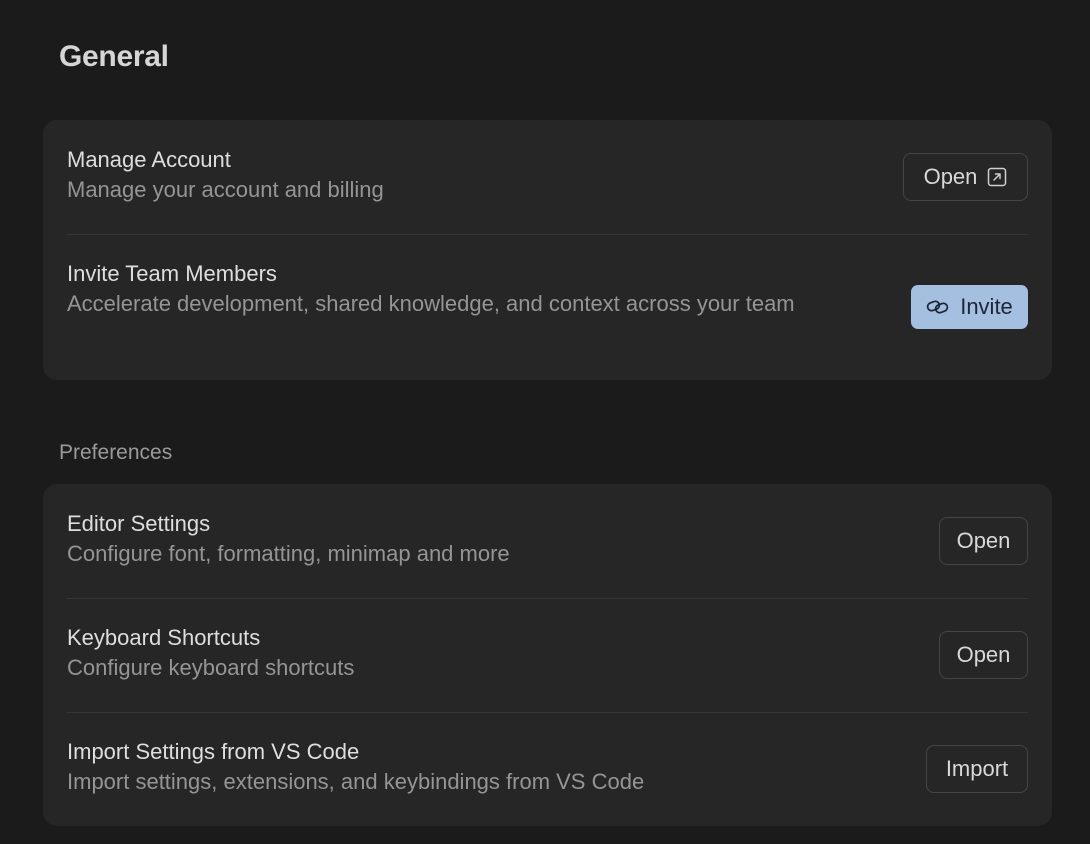 The height and width of the screenshot is (844, 1090). I want to click on invite-button: Invite, so click(969, 307).